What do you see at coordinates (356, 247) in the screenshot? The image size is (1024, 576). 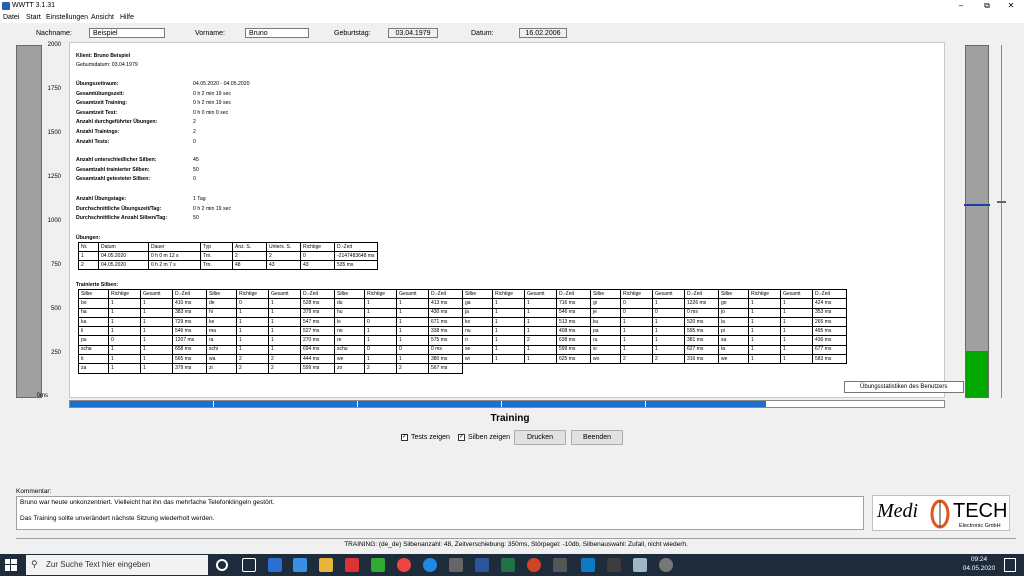 I see `exercises-header-cell: D.-Zeit` at bounding box center [356, 247].